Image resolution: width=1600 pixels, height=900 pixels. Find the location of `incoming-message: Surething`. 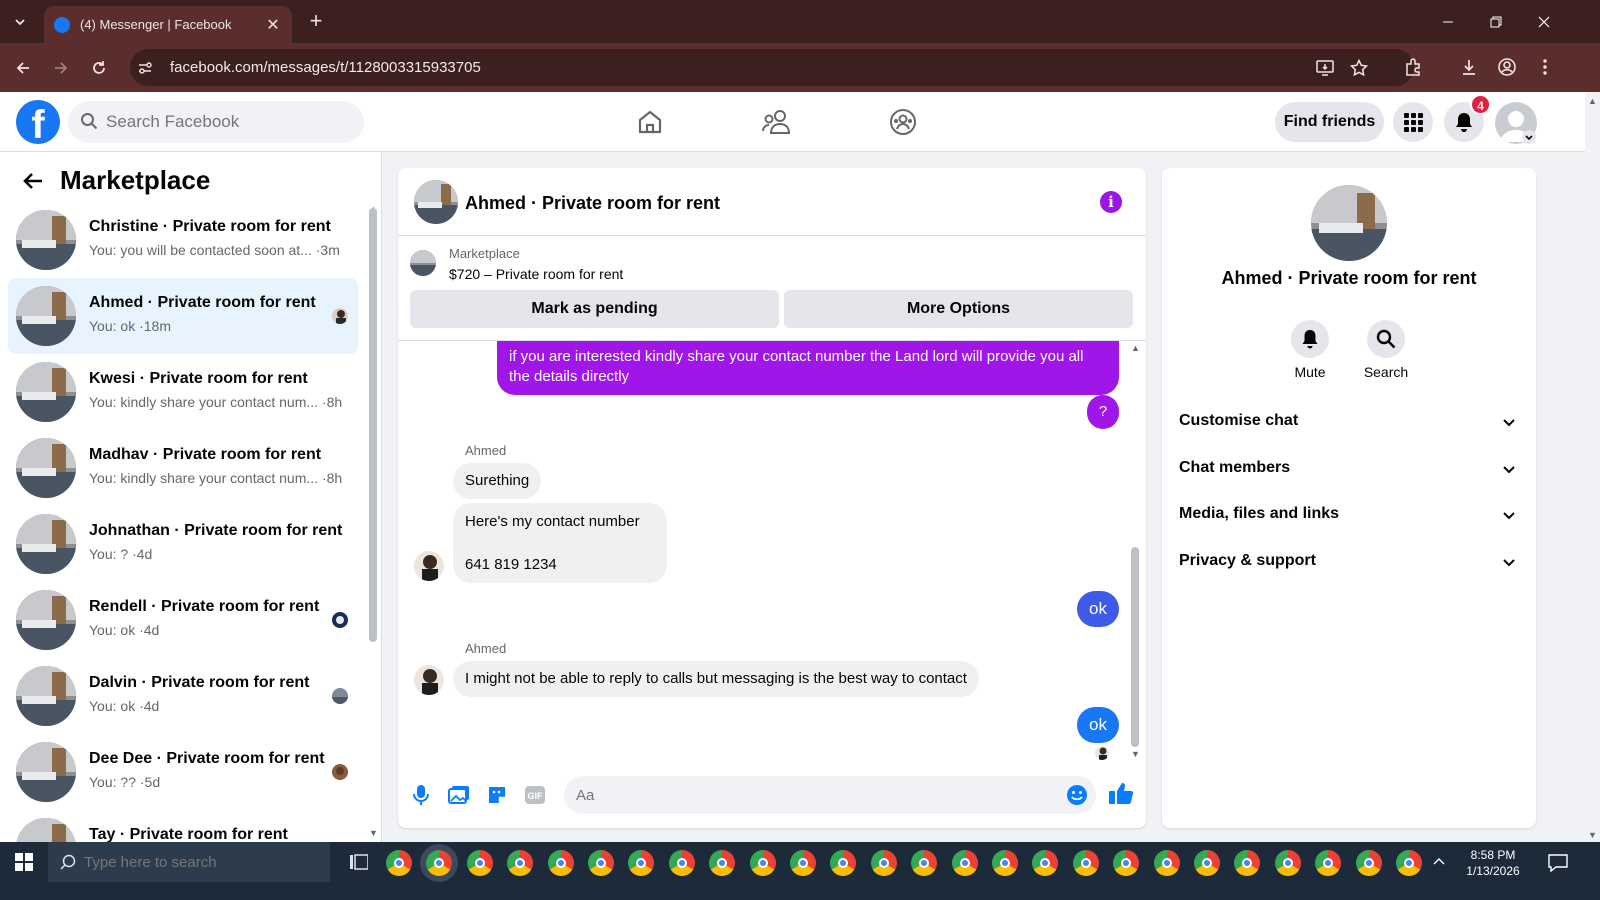

incoming-message: Surething is located at coordinates (497, 481).